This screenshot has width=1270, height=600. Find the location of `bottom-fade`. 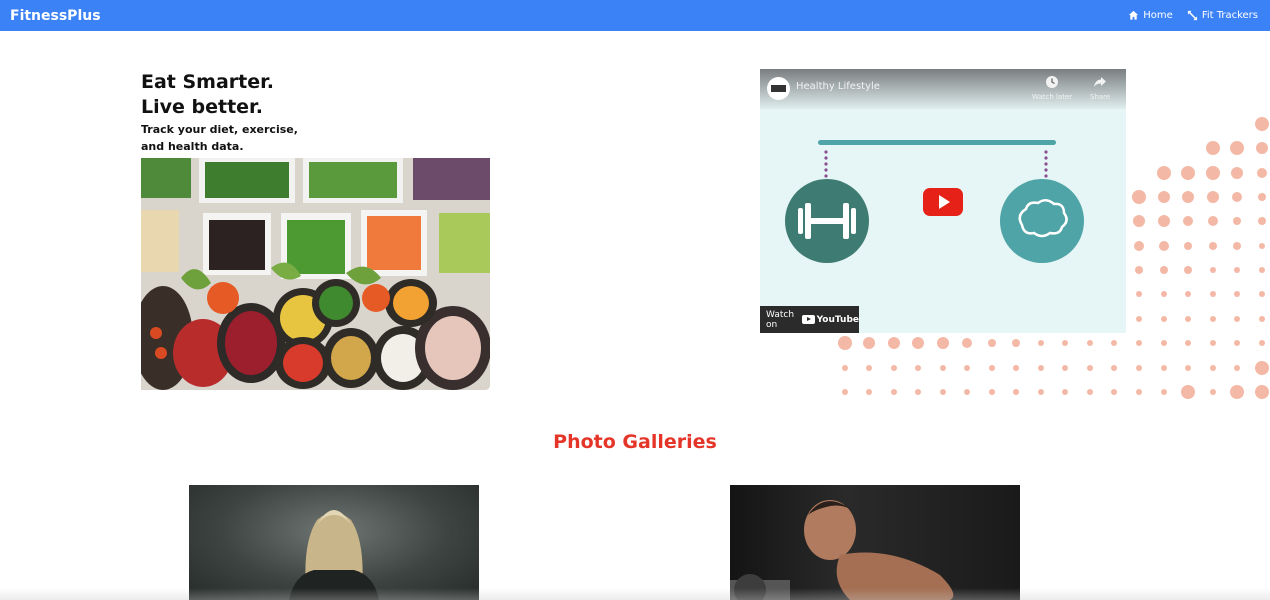

bottom-fade is located at coordinates (635, 594).